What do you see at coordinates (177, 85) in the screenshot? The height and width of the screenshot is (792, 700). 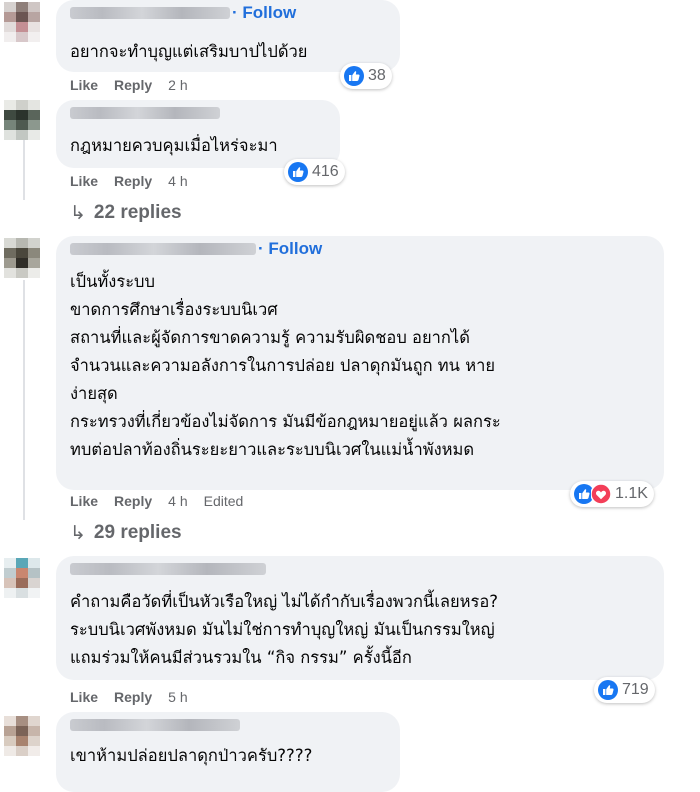 I see `timestamp: 2 h` at bounding box center [177, 85].